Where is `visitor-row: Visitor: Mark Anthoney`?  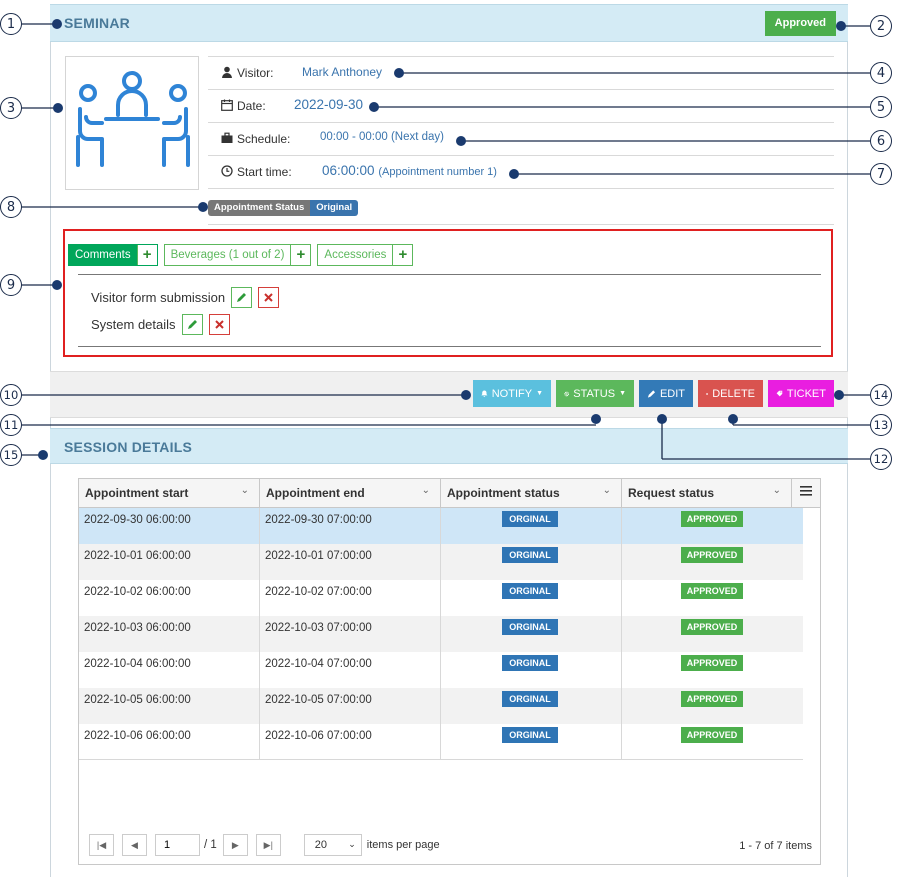 visitor-row: Visitor: Mark Anthoney is located at coordinates (521, 72).